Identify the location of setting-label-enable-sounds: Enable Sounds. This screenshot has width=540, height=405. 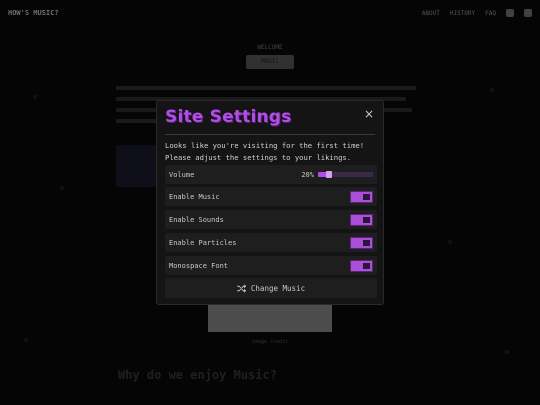
(196, 219).